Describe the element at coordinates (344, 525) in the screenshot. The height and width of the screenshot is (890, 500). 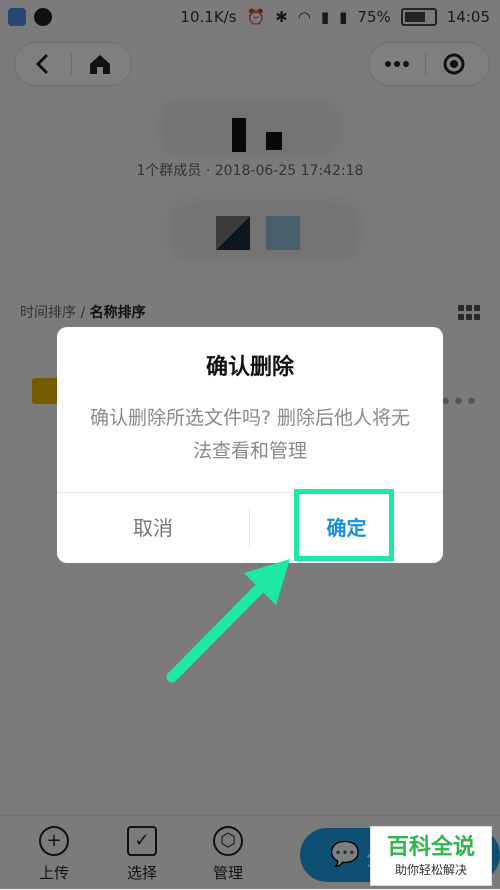
I see `confirm-highlight-box` at that location.